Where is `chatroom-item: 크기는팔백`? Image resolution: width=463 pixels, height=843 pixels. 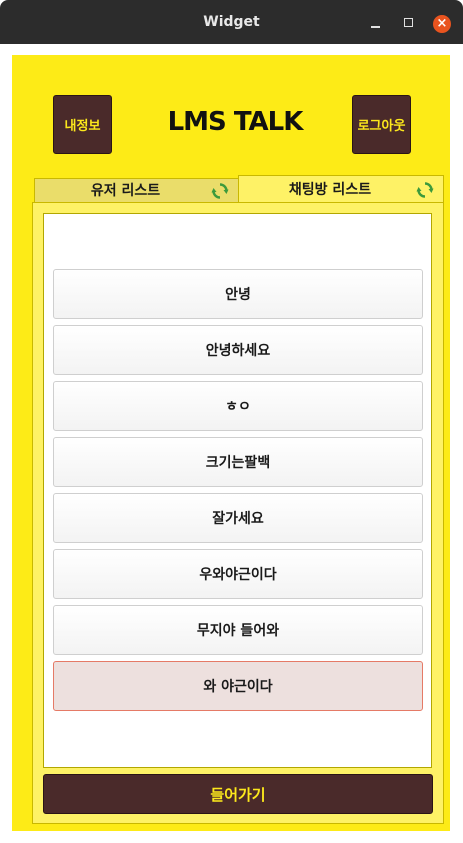
chatroom-item: 크기는팔백 is located at coordinates (238, 462).